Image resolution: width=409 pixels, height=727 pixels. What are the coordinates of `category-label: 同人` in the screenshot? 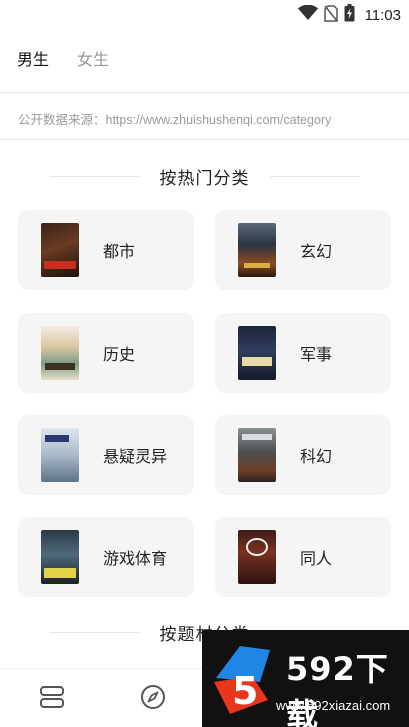 It's located at (316, 558).